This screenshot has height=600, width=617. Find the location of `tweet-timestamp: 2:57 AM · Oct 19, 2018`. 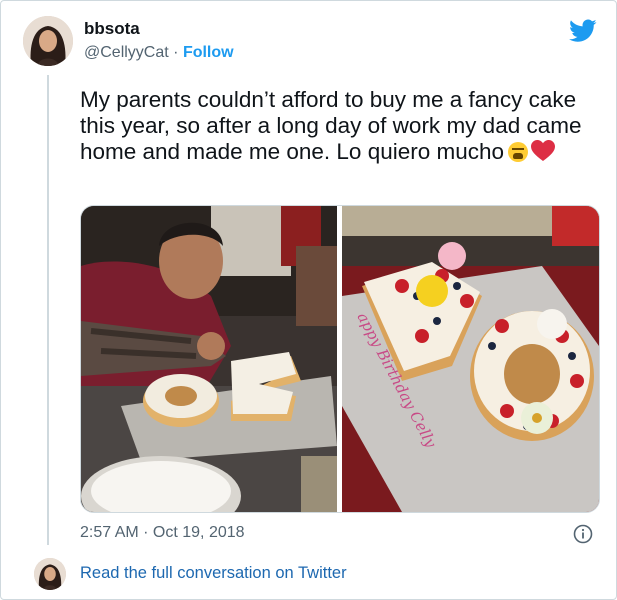

tweet-timestamp: 2:57 AM · Oct 19, 2018 is located at coordinates (162, 533).